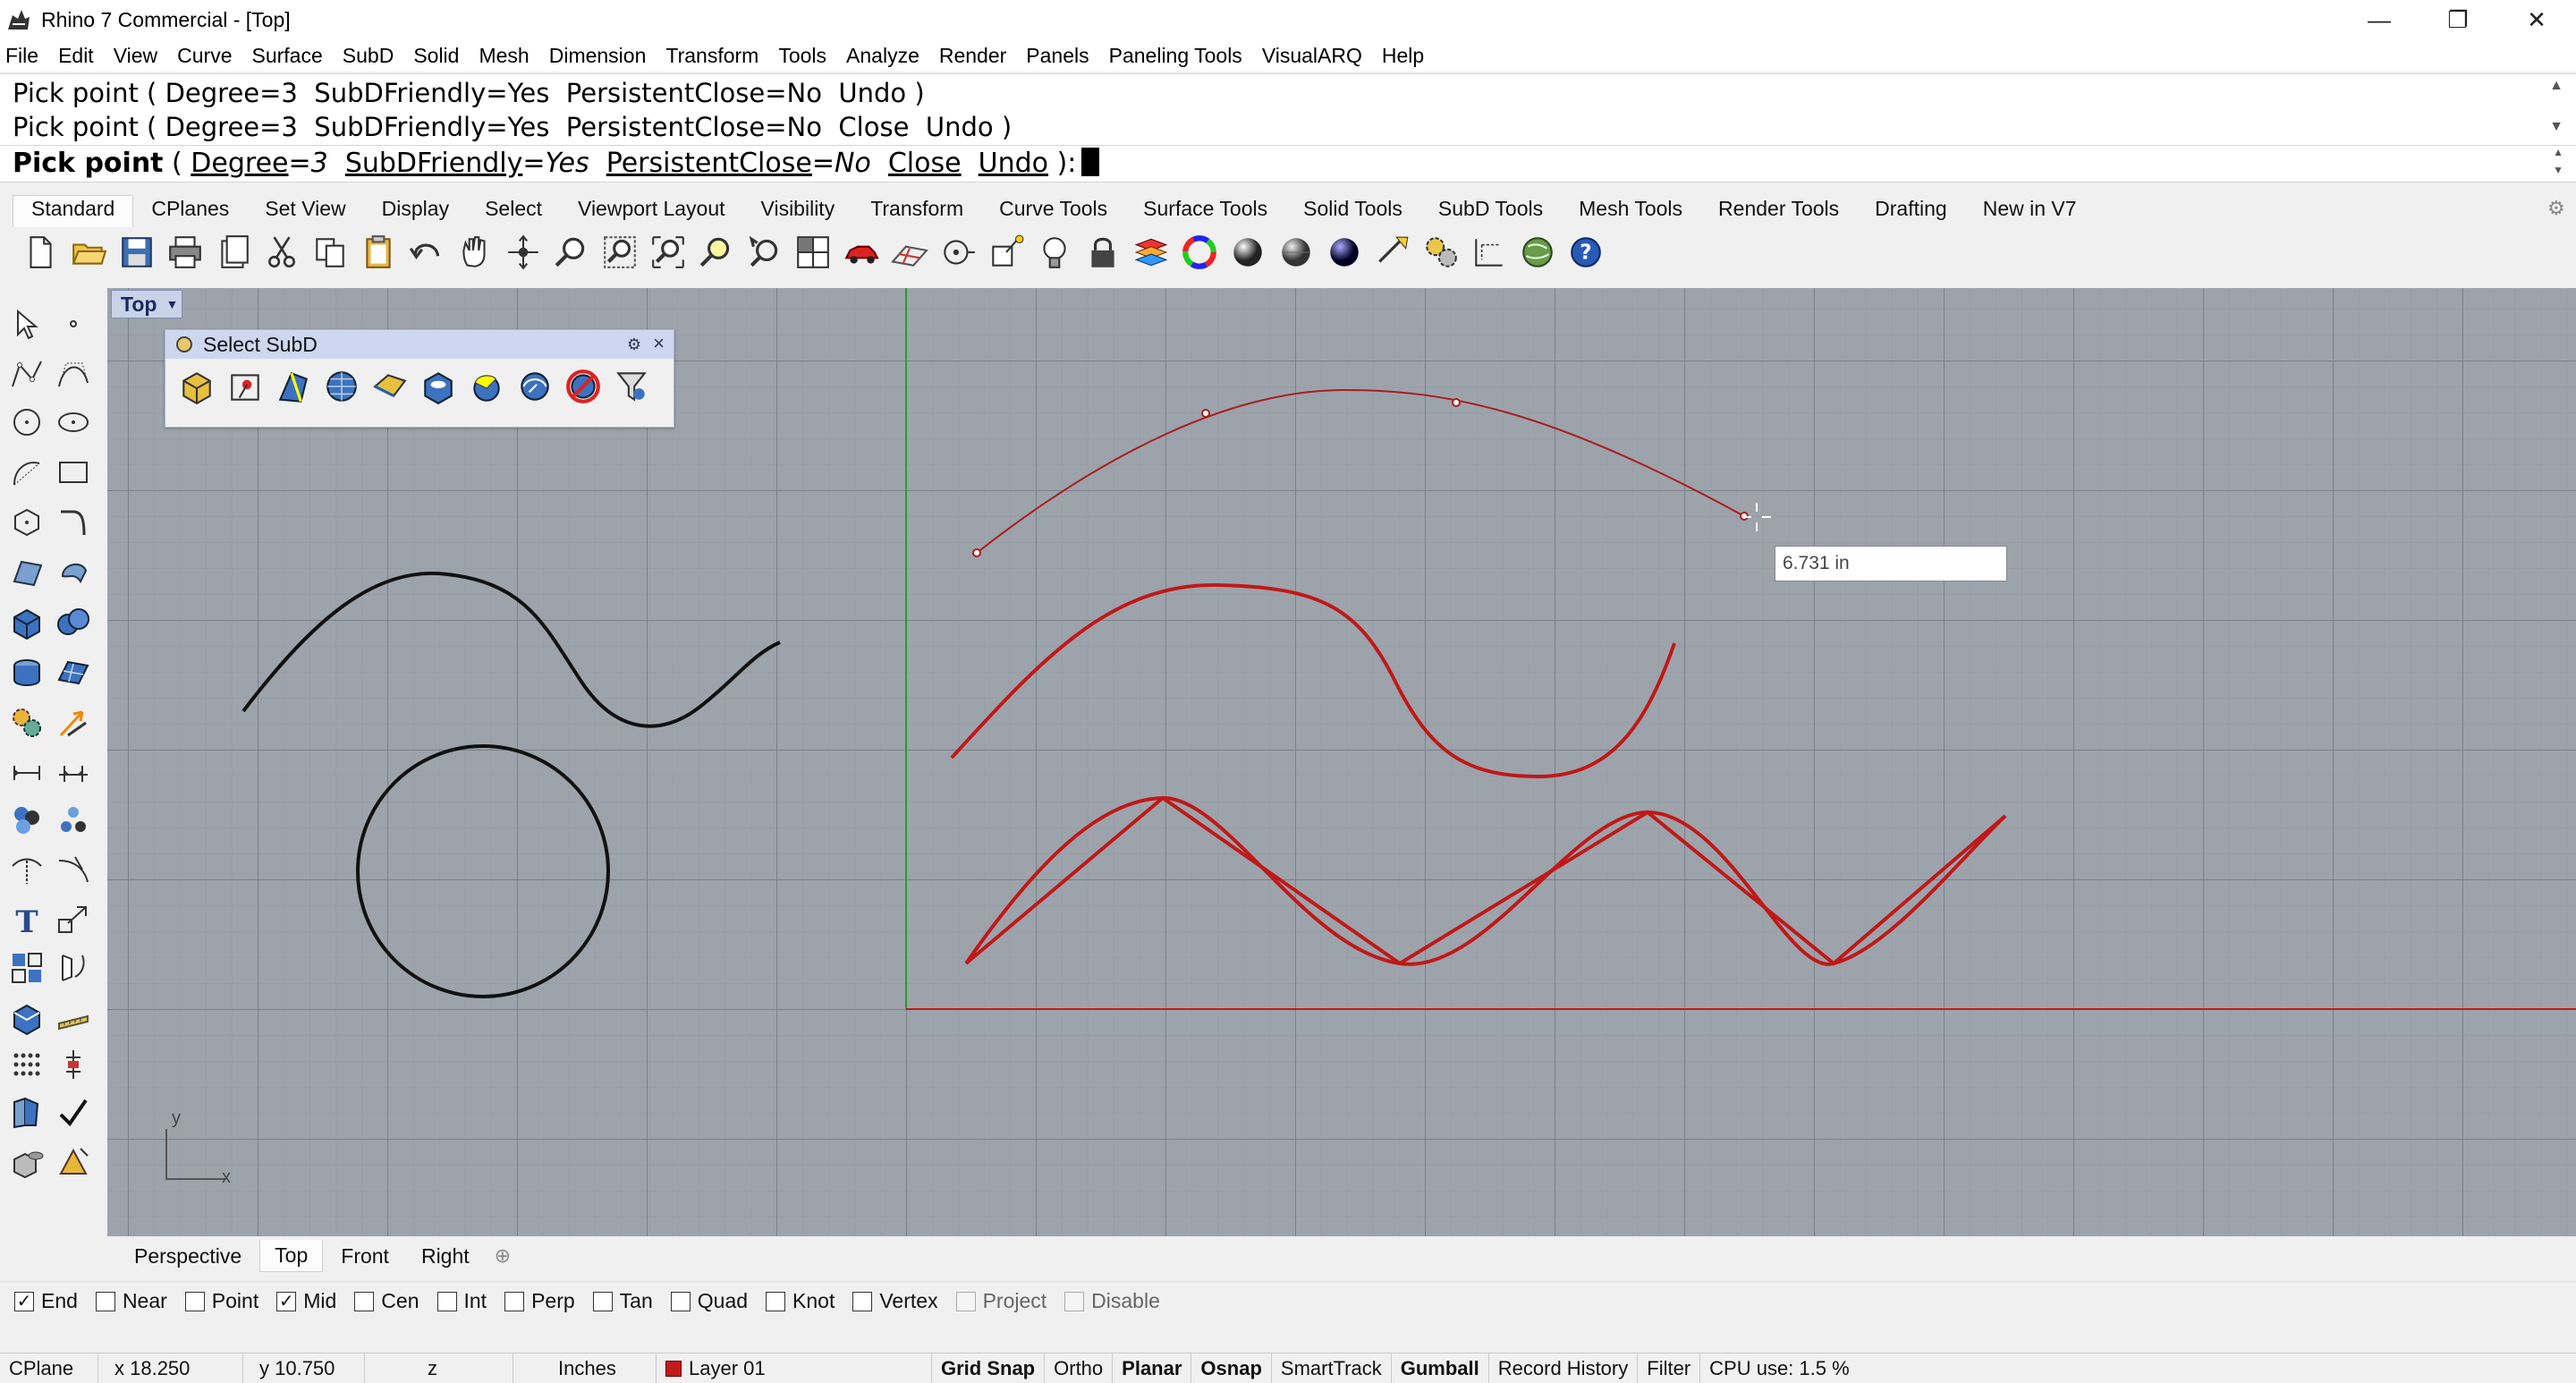 The height and width of the screenshot is (1383, 2576). What do you see at coordinates (26, 672) in the screenshot?
I see `cylinder-icon` at bounding box center [26, 672].